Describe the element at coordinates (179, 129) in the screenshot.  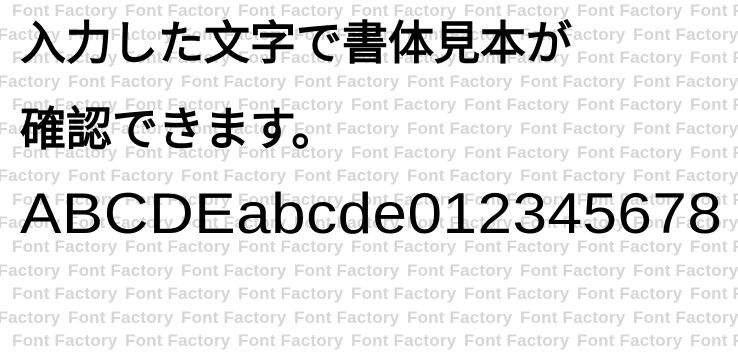
I see `sample-text-line-2: 確認できます。` at that location.